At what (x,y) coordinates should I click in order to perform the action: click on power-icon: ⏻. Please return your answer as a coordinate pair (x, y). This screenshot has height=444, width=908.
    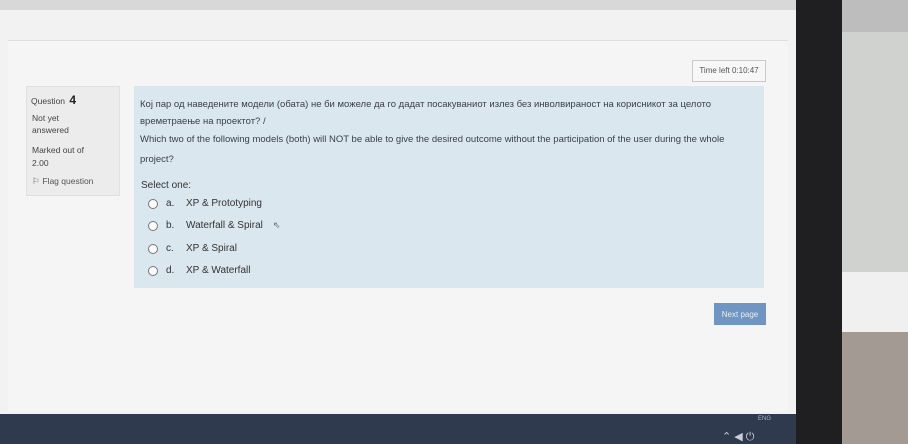
    Looking at the image, I should click on (752, 437).